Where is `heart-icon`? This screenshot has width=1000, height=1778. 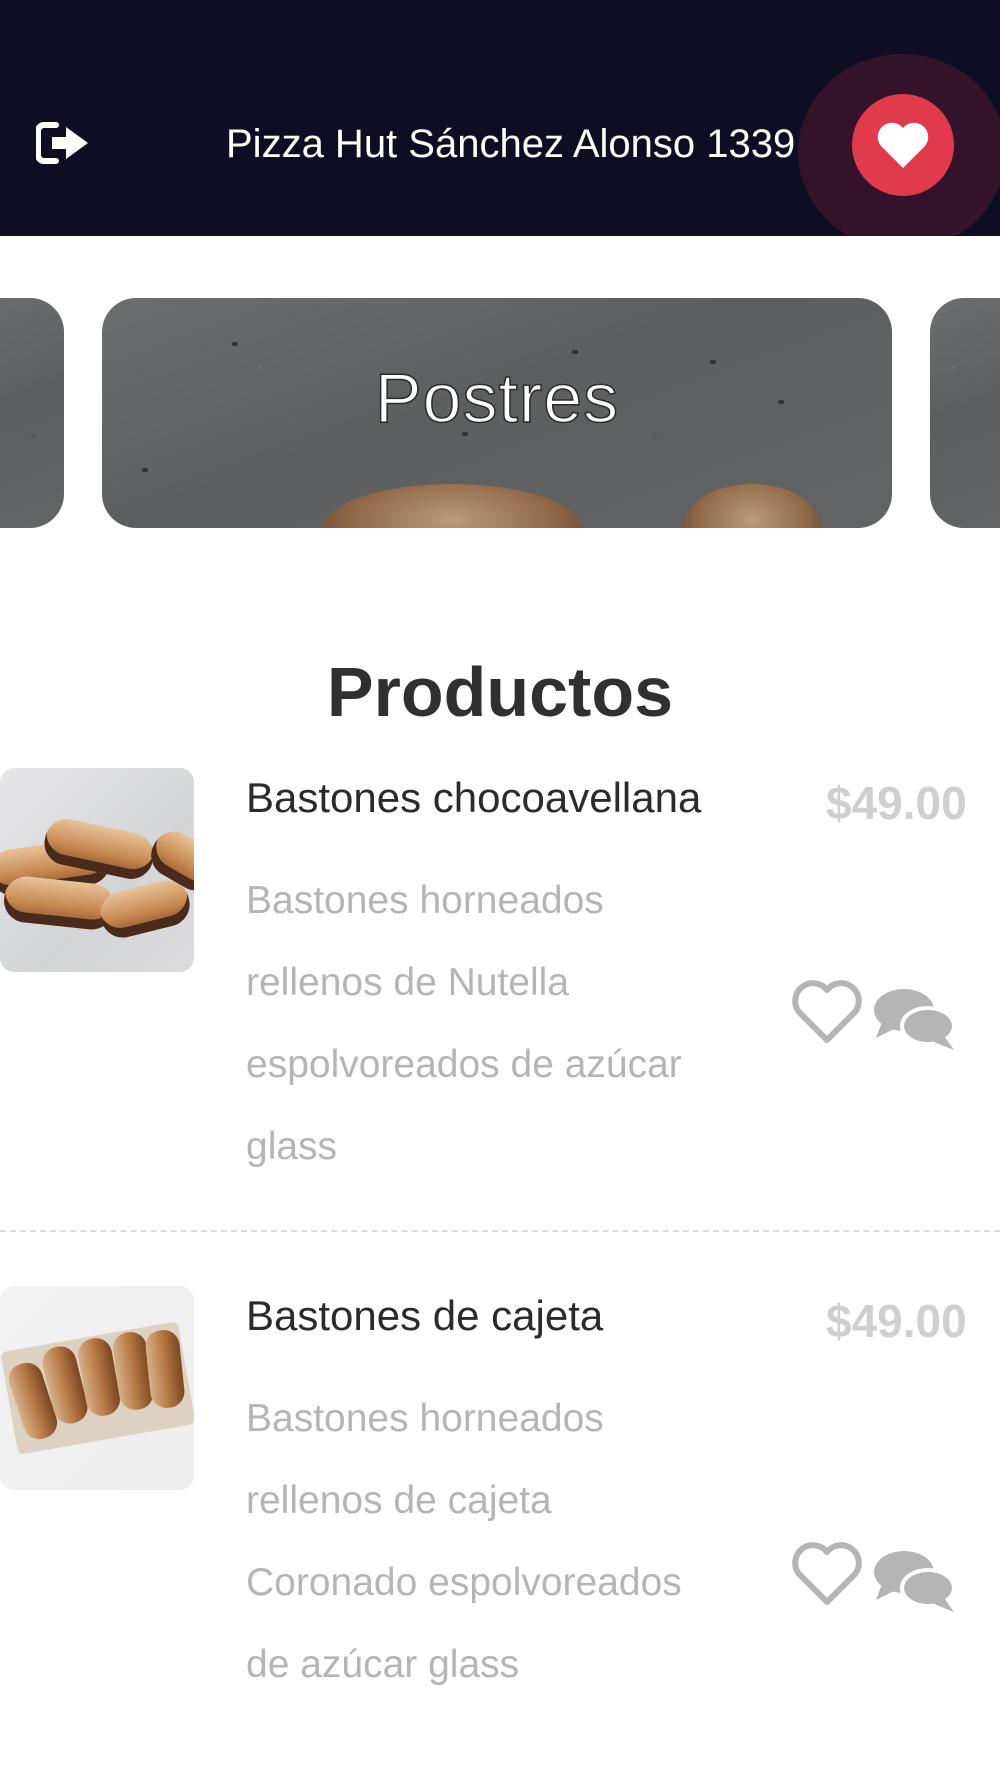
heart-icon is located at coordinates (903, 145).